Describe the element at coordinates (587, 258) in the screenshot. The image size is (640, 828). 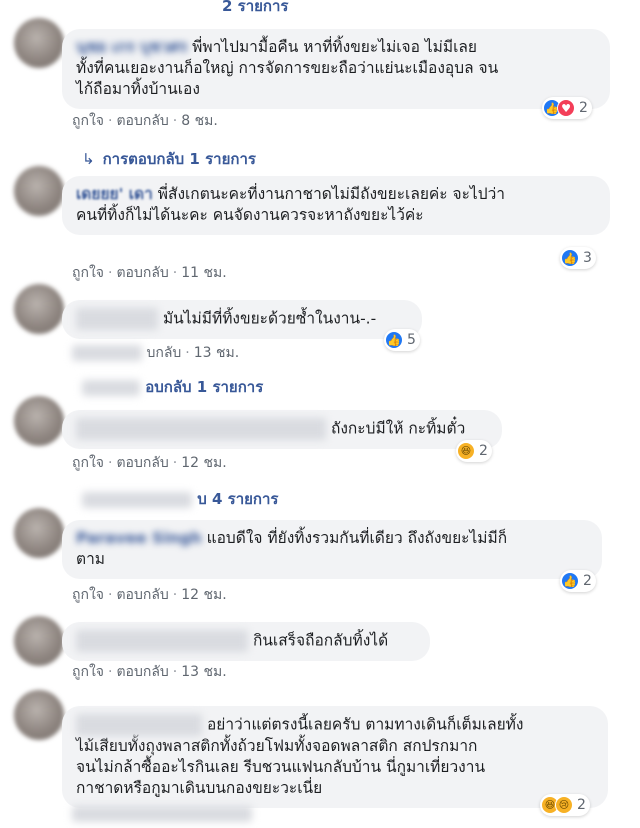
I see `reaction-count: 3` at that location.